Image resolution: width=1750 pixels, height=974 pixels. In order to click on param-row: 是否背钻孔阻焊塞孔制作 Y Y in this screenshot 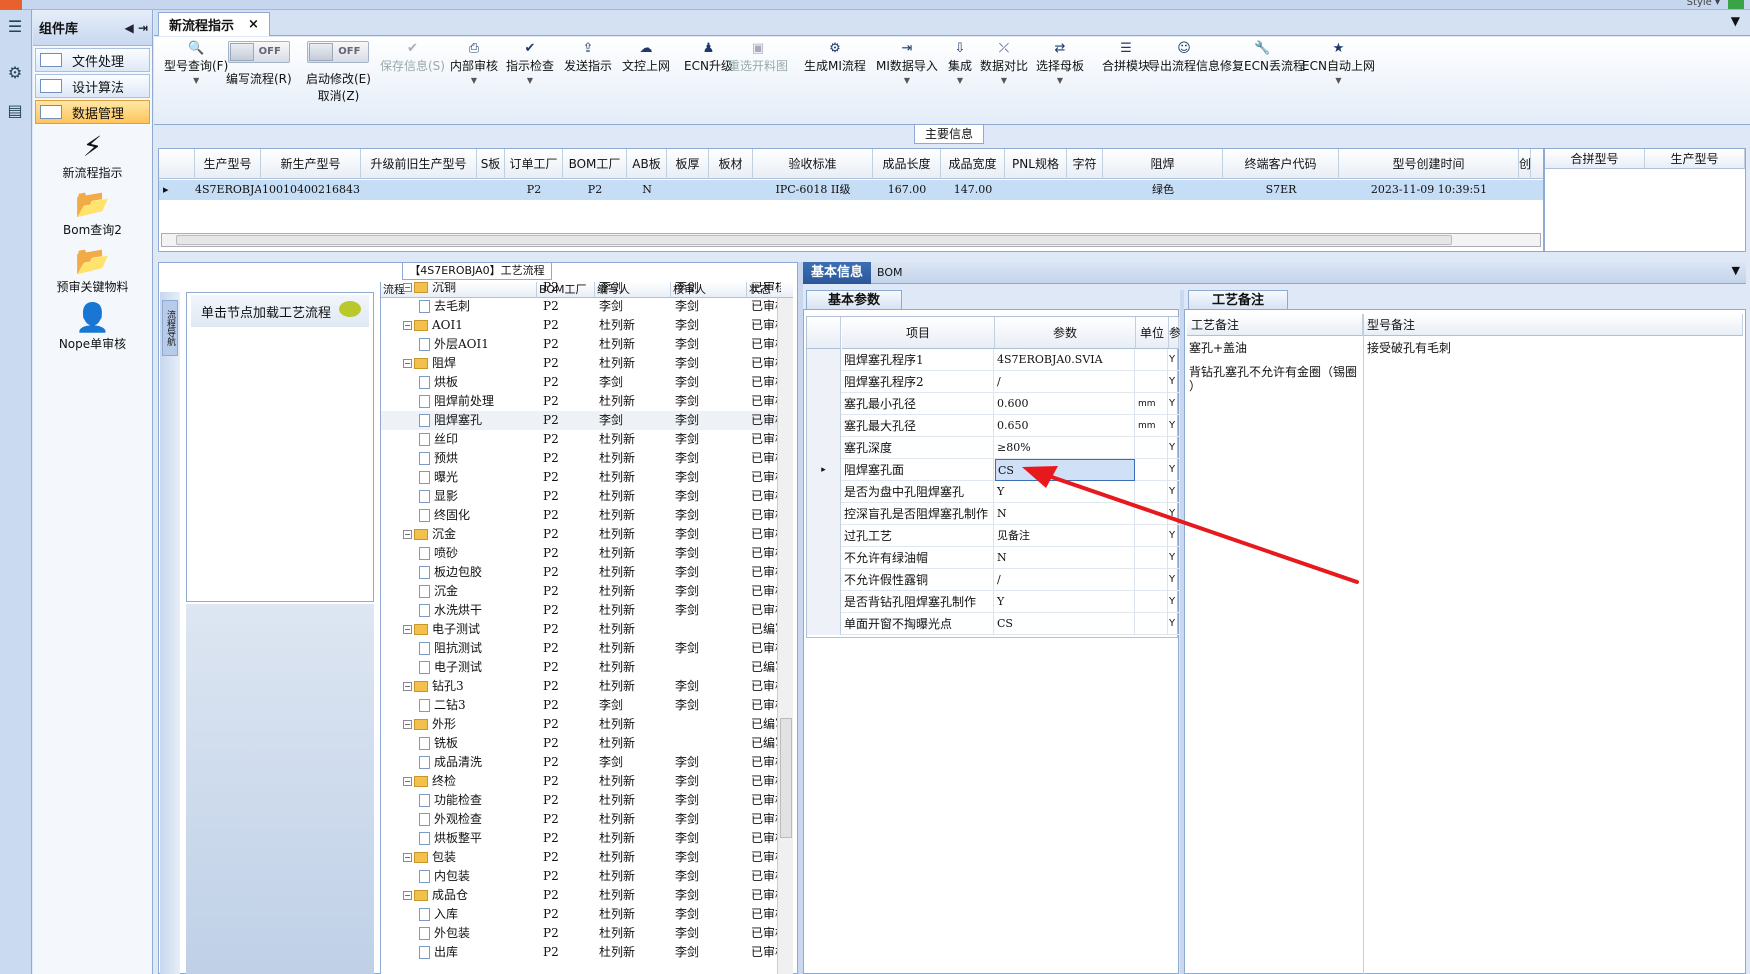, I will do `click(993, 602)`.